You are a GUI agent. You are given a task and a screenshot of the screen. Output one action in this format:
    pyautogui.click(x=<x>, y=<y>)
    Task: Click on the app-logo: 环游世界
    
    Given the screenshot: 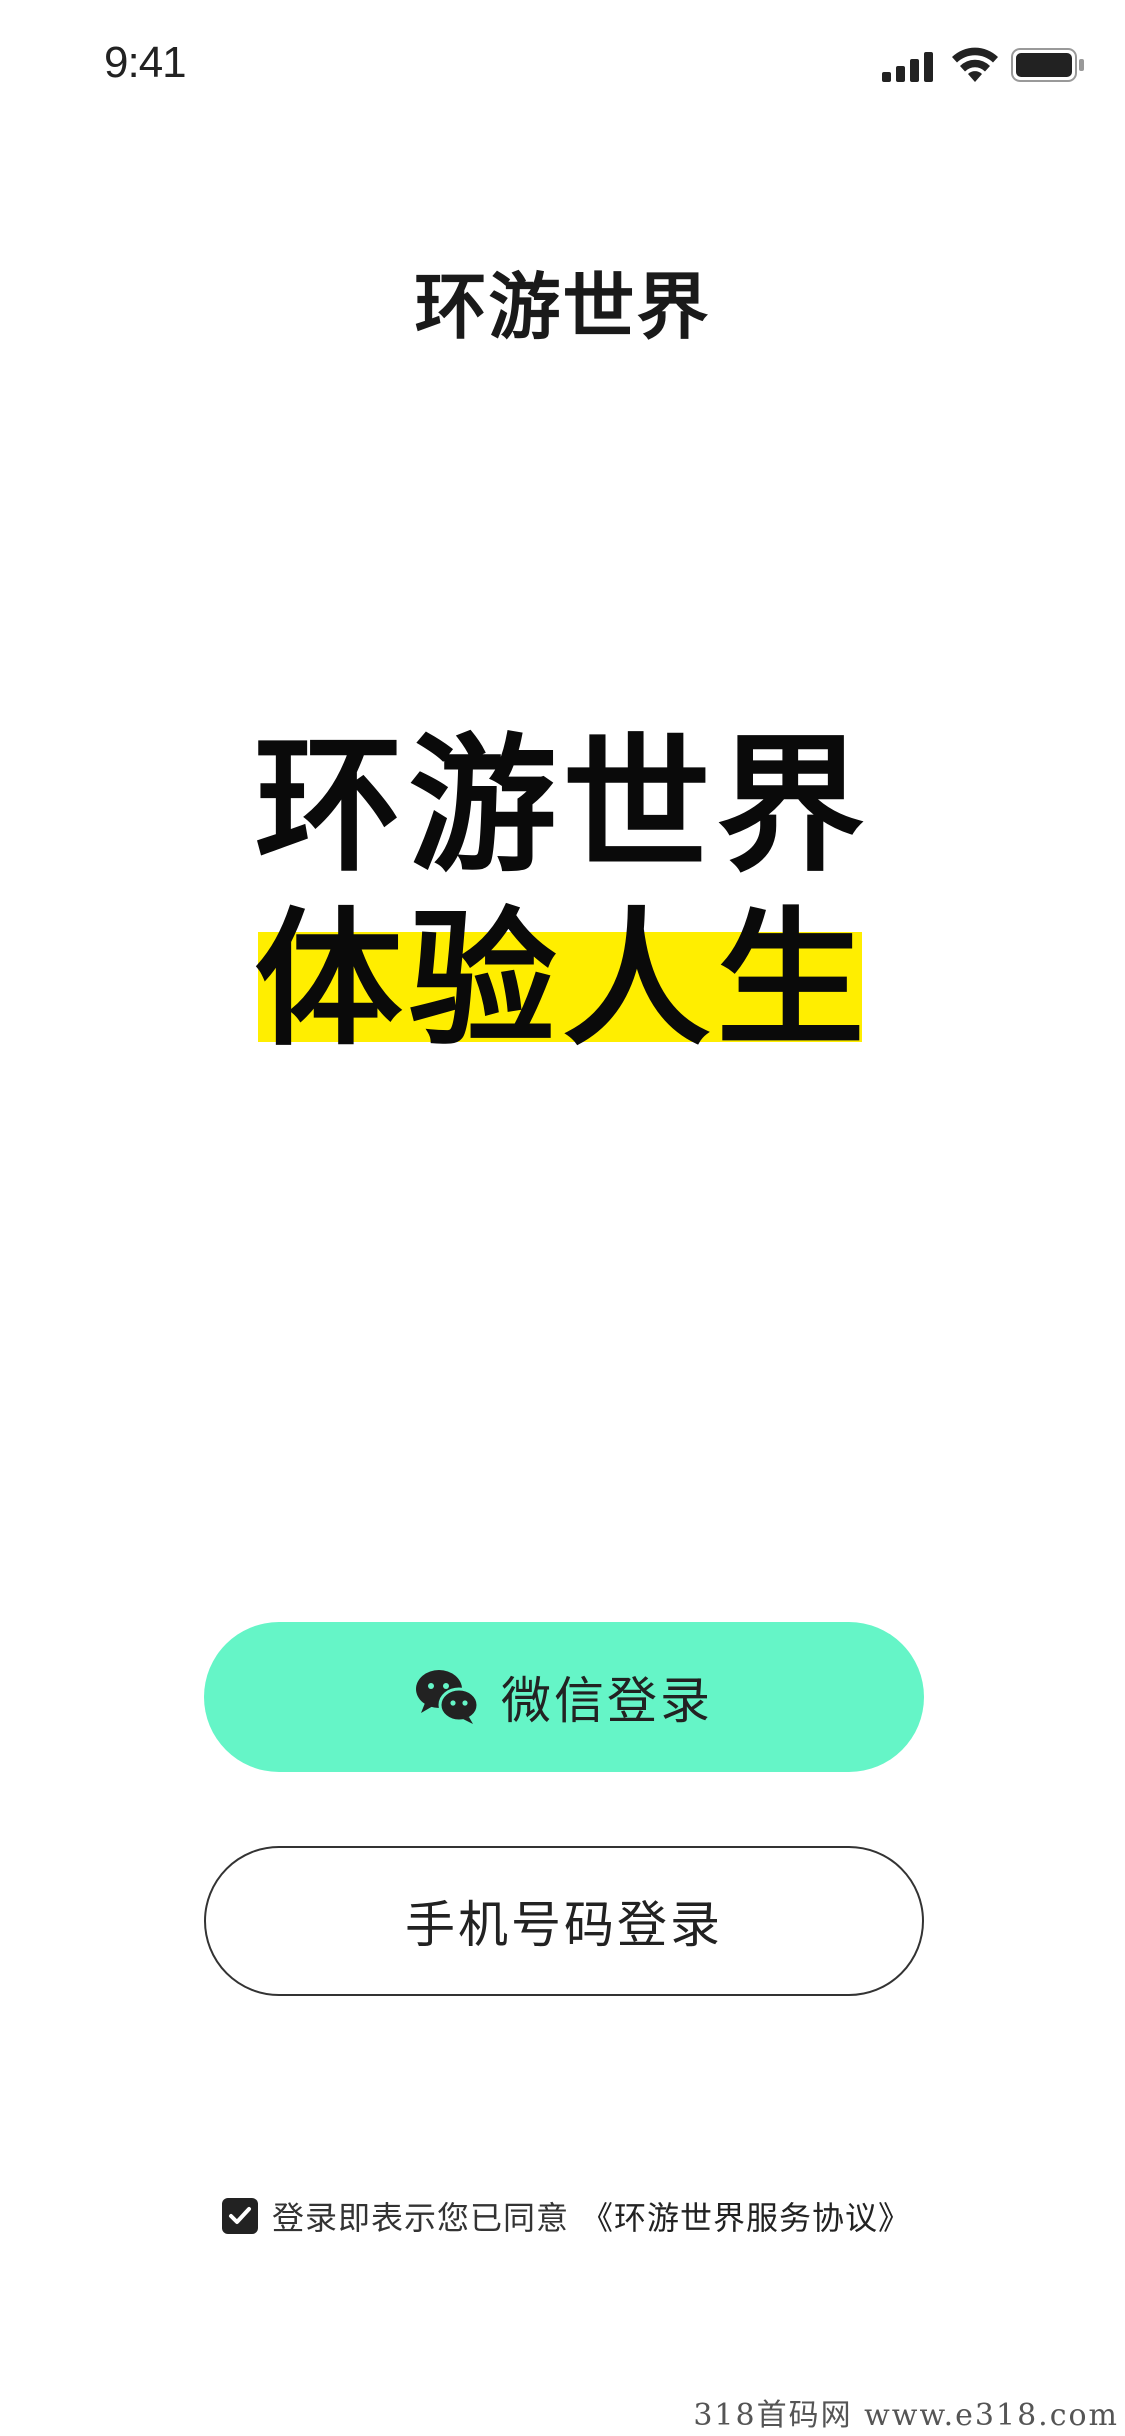 What is the action you would take?
    pyautogui.click(x=562, y=307)
    